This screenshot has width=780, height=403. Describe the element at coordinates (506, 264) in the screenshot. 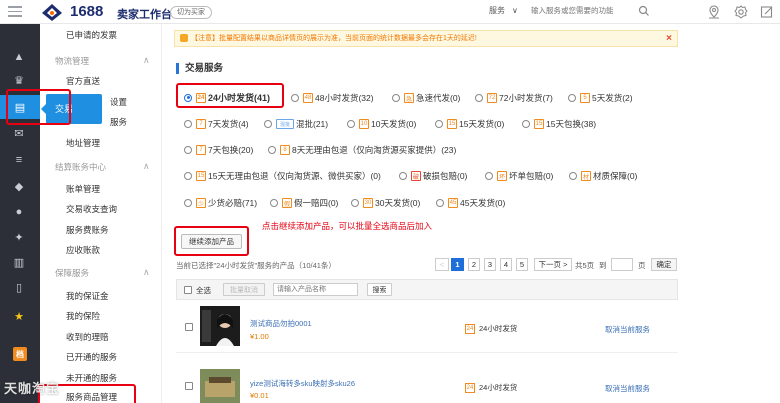

I see `page-4-button: 4` at that location.